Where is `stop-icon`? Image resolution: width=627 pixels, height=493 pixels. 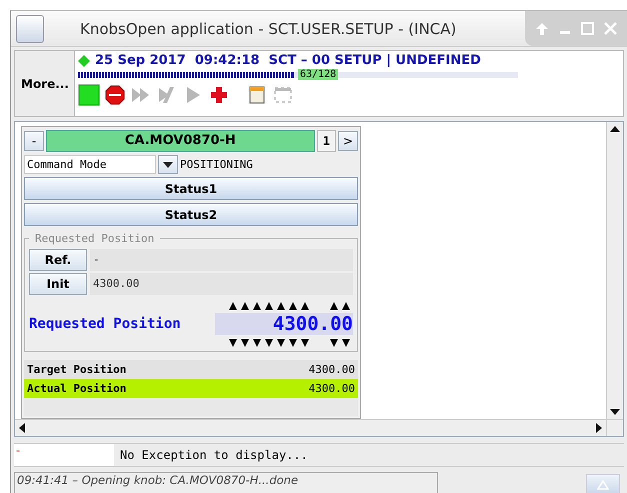
stop-icon is located at coordinates (115, 95).